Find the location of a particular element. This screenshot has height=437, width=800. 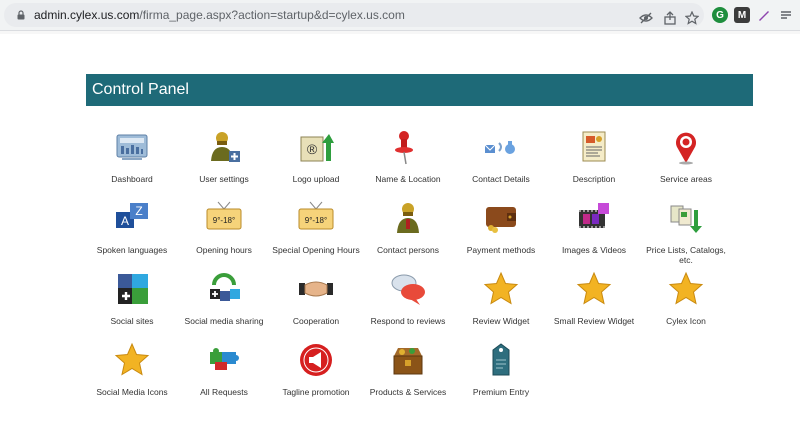

tile-label: Images & Videos is located at coordinates (594, 250).